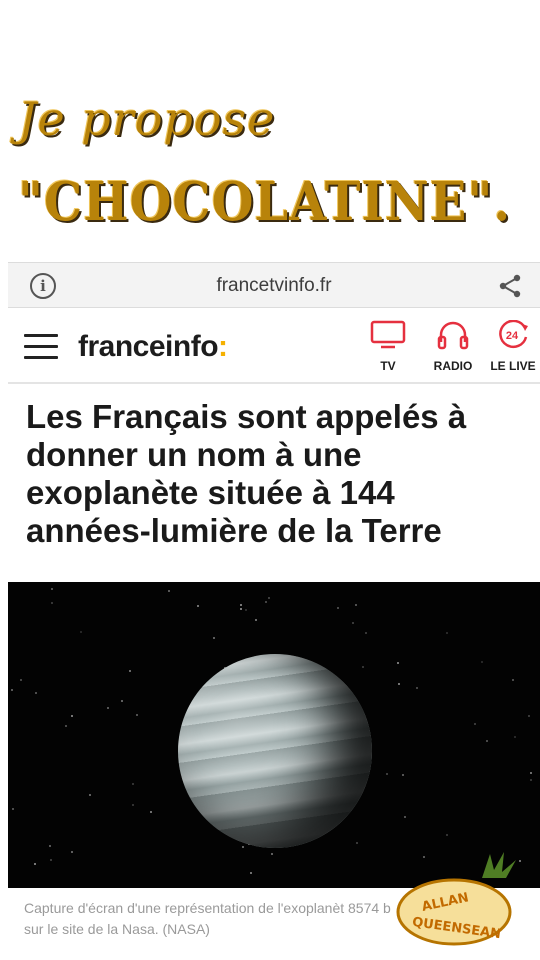  I want to click on browser-url-bar: i francetvinfo.fr, so click(274, 285).